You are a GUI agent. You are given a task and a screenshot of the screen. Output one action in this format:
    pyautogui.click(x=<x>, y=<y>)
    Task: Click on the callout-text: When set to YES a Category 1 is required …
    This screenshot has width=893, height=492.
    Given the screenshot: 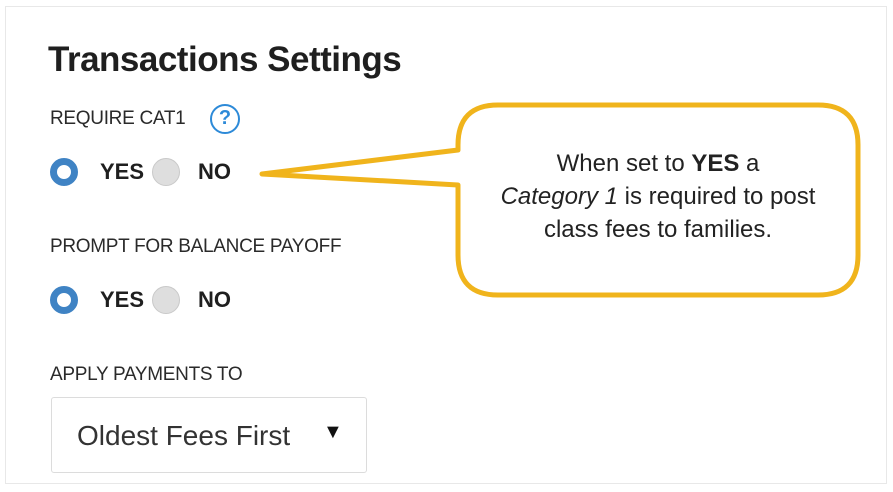 What is the action you would take?
    pyautogui.click(x=658, y=196)
    